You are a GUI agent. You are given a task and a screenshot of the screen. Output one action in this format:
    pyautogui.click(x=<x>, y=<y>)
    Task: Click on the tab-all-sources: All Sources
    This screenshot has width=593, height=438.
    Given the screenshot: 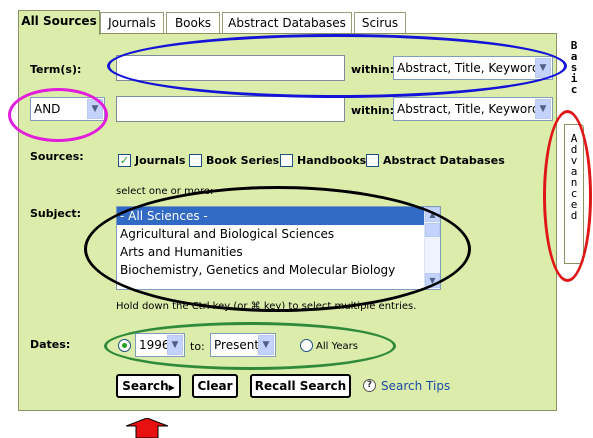 What is the action you would take?
    pyautogui.click(x=59, y=22)
    